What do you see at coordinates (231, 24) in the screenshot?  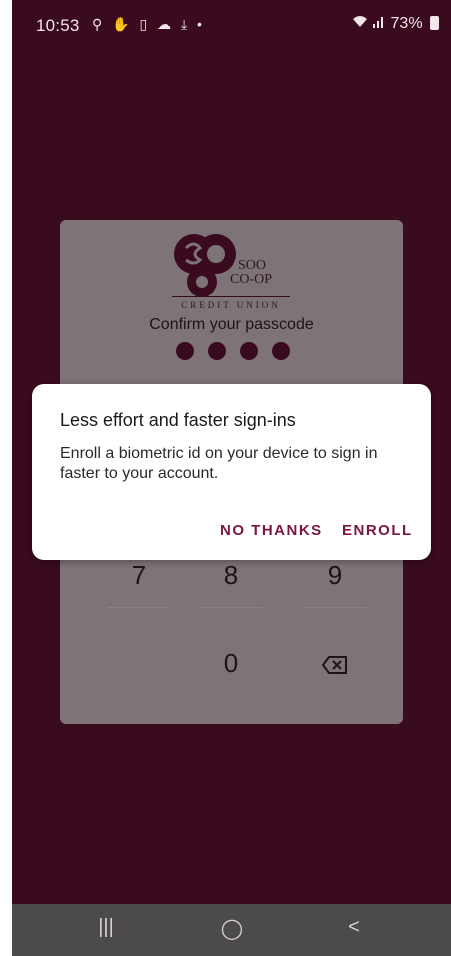 I see `status-bar: 10:53 ⚲ ✋ ▯ ☁ ⤓ • 73%` at bounding box center [231, 24].